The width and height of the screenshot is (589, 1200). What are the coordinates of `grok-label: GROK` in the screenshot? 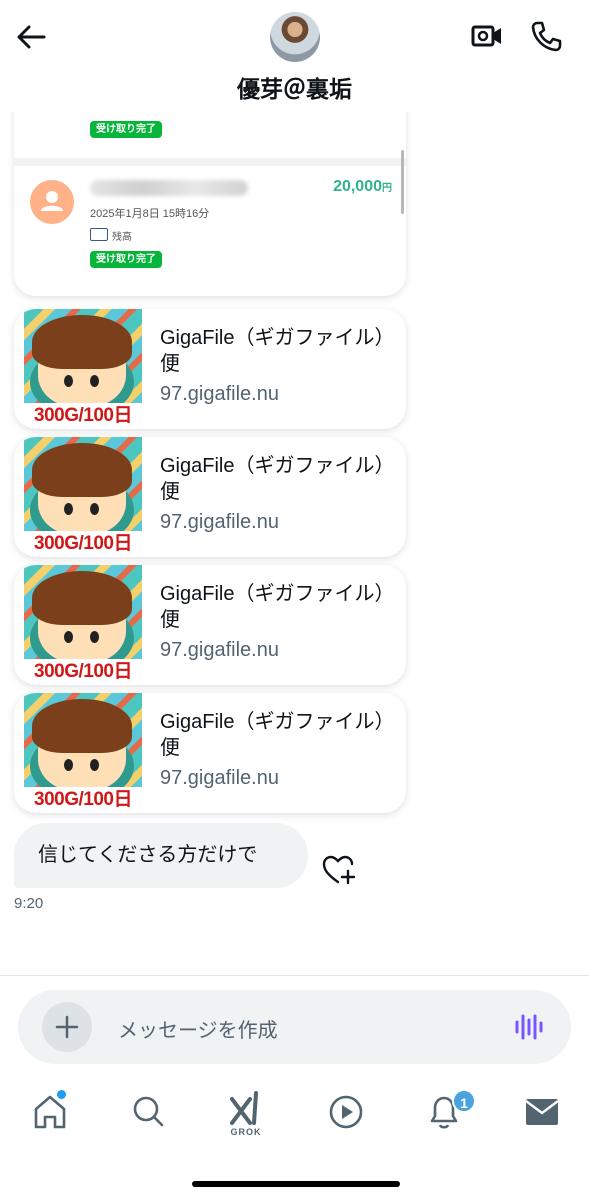 It's located at (246, 1132).